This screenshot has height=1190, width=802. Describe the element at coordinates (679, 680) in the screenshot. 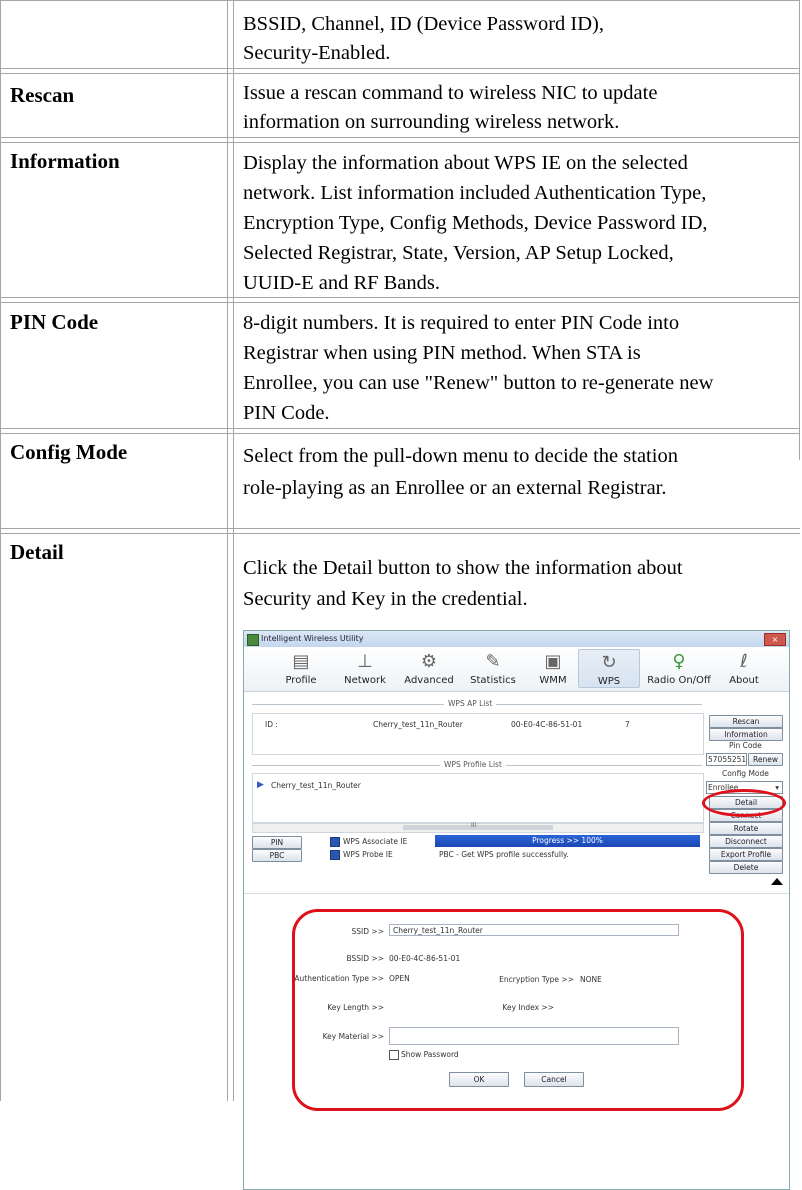

I see `tab-label: Radio On/Off` at that location.